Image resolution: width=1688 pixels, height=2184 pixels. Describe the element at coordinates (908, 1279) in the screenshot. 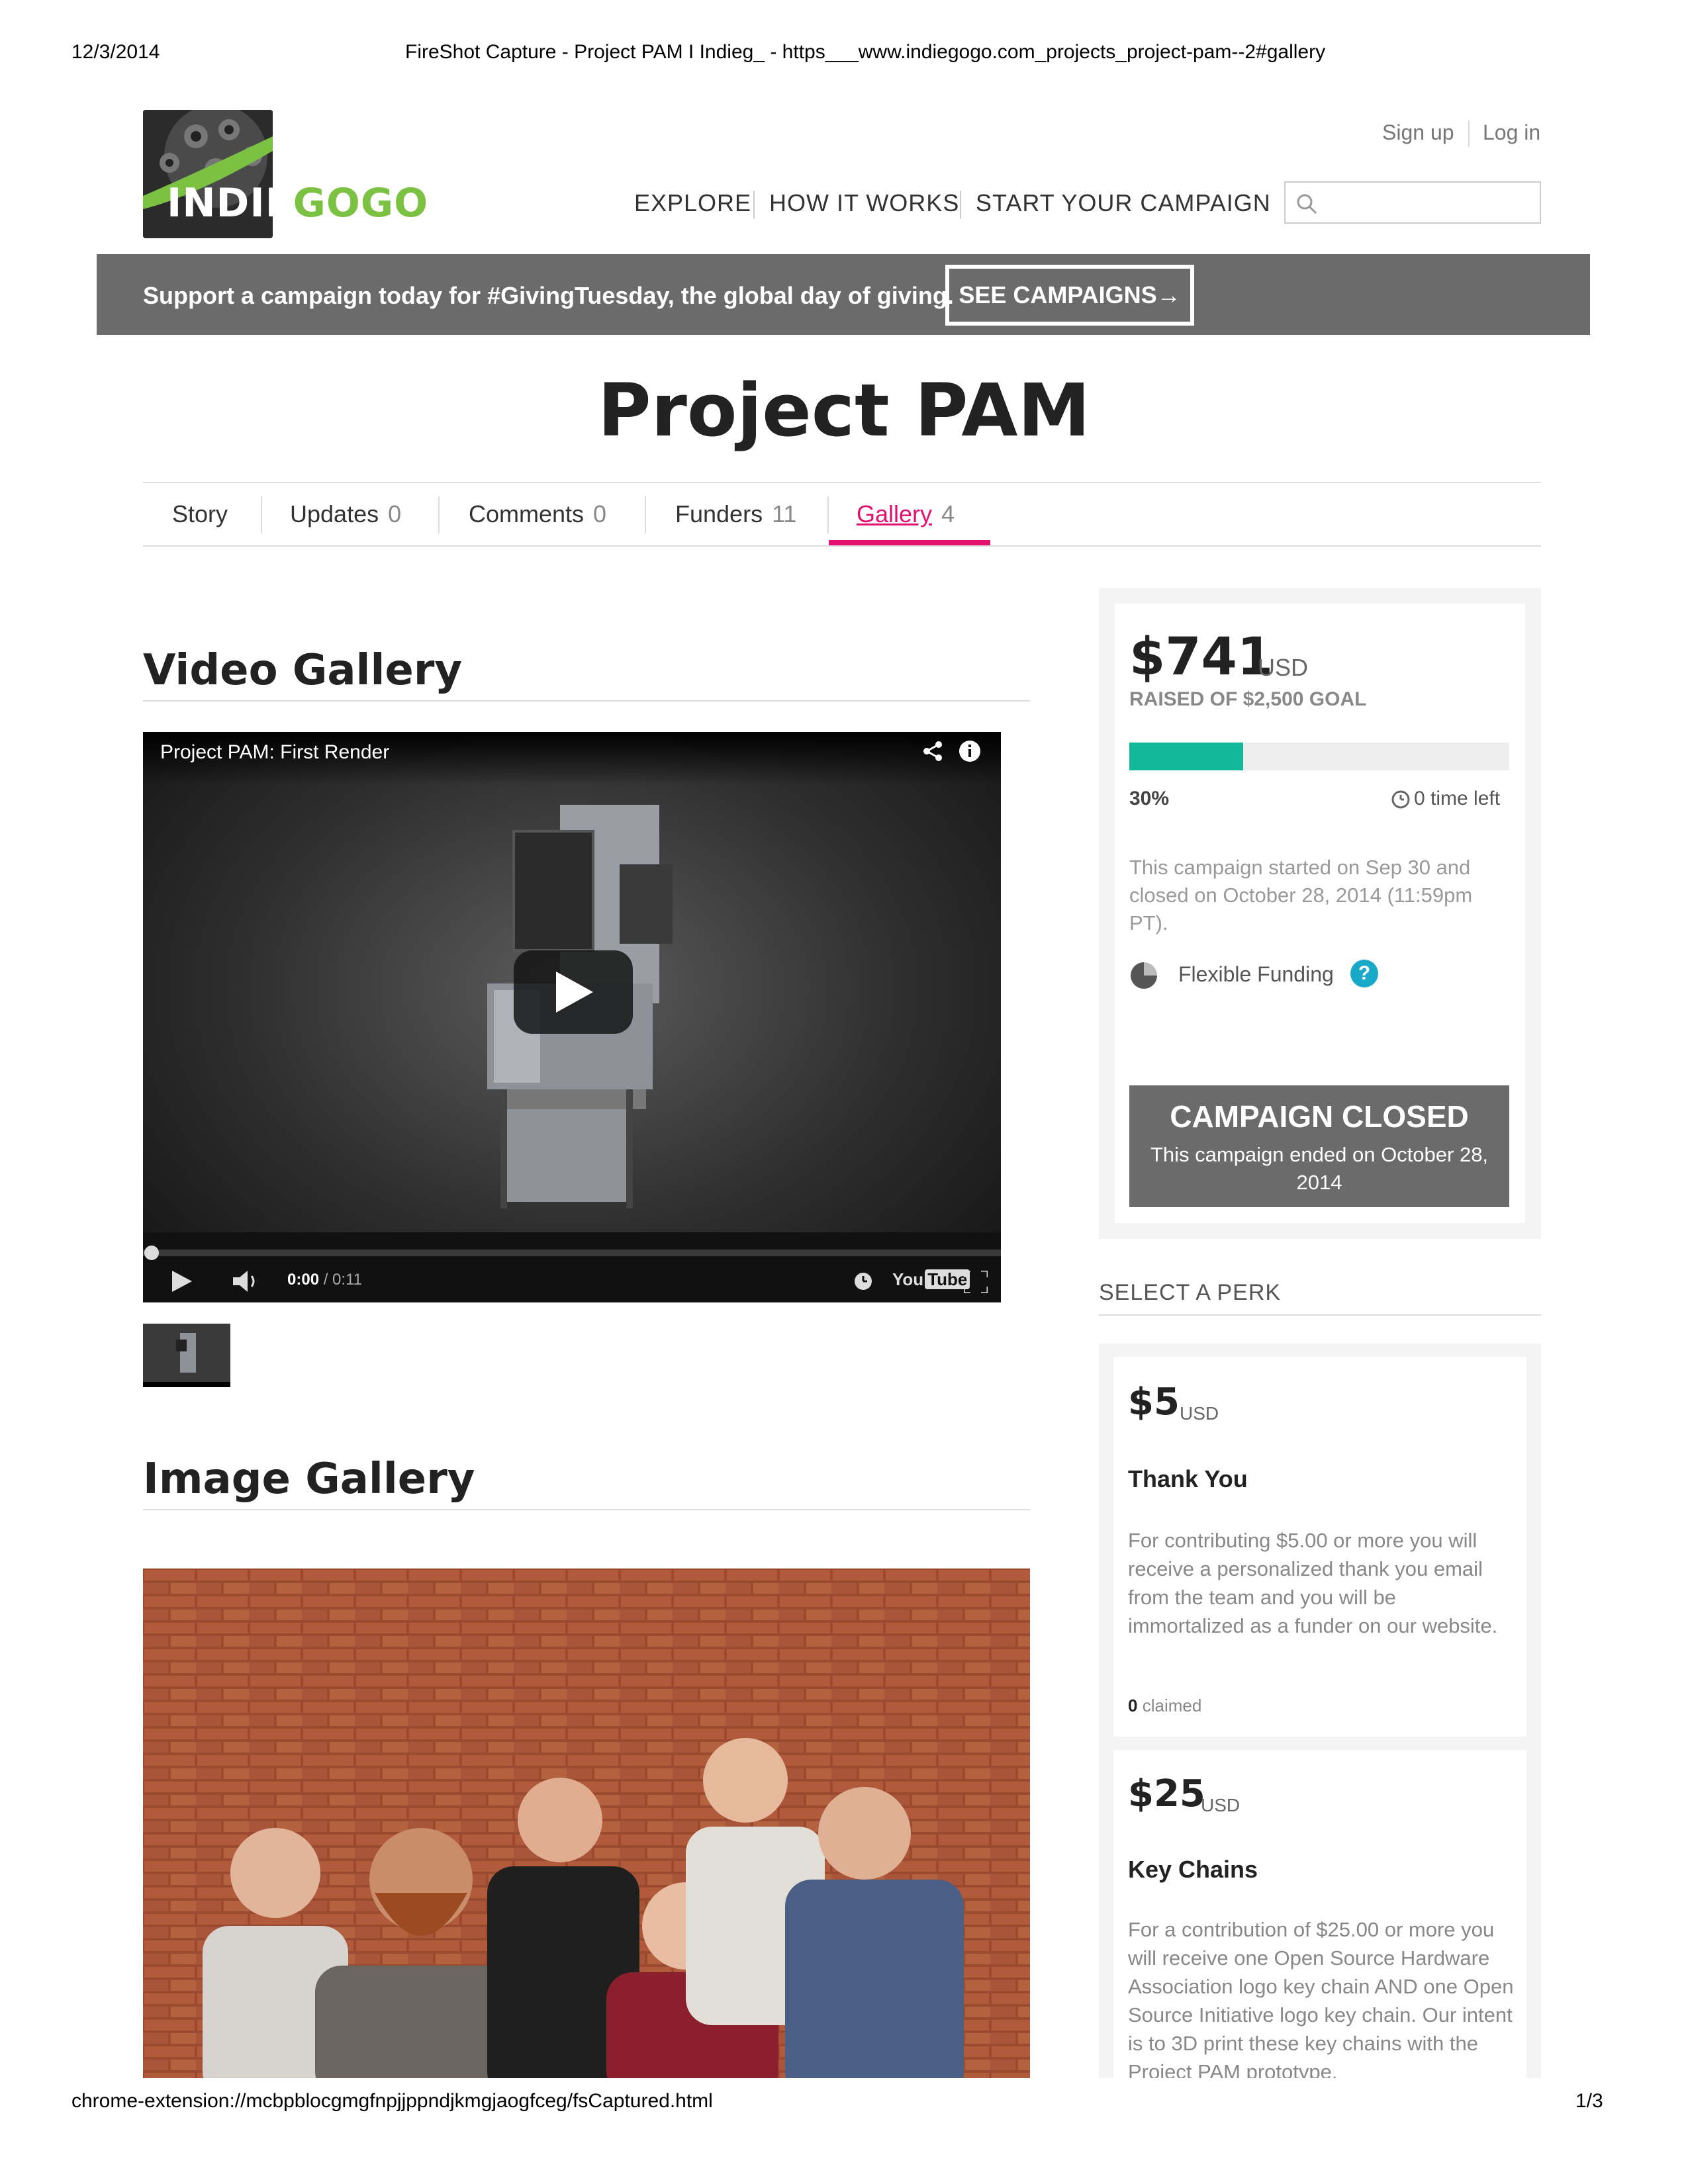

I see `youtube-you: You` at that location.